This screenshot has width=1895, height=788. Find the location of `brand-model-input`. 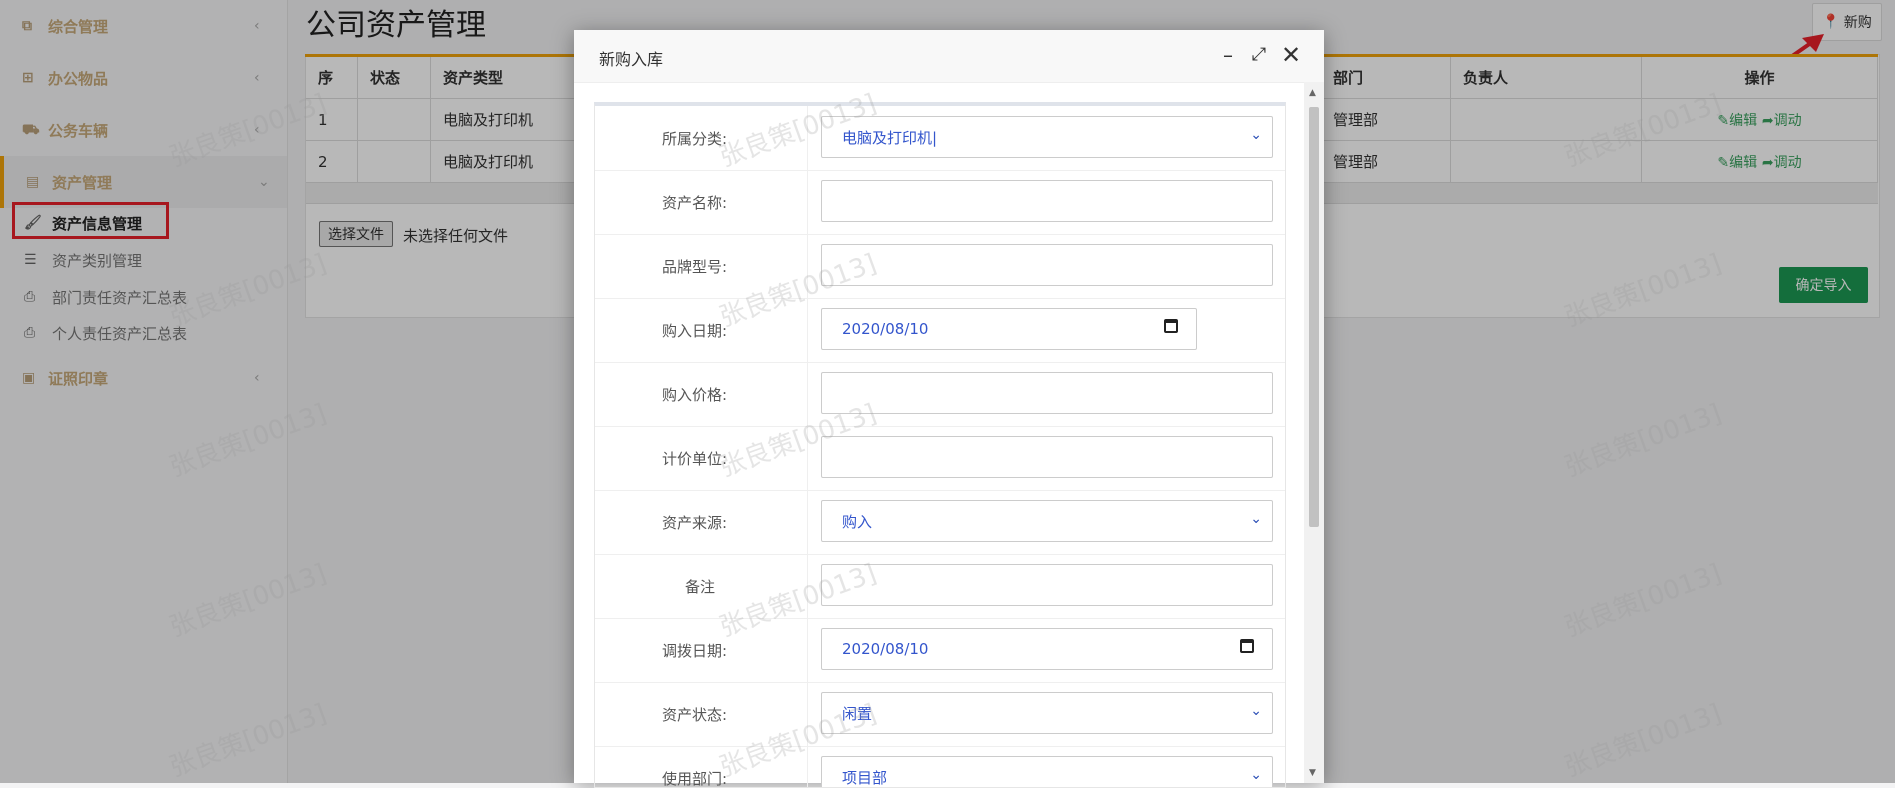

brand-model-input is located at coordinates (1047, 265).